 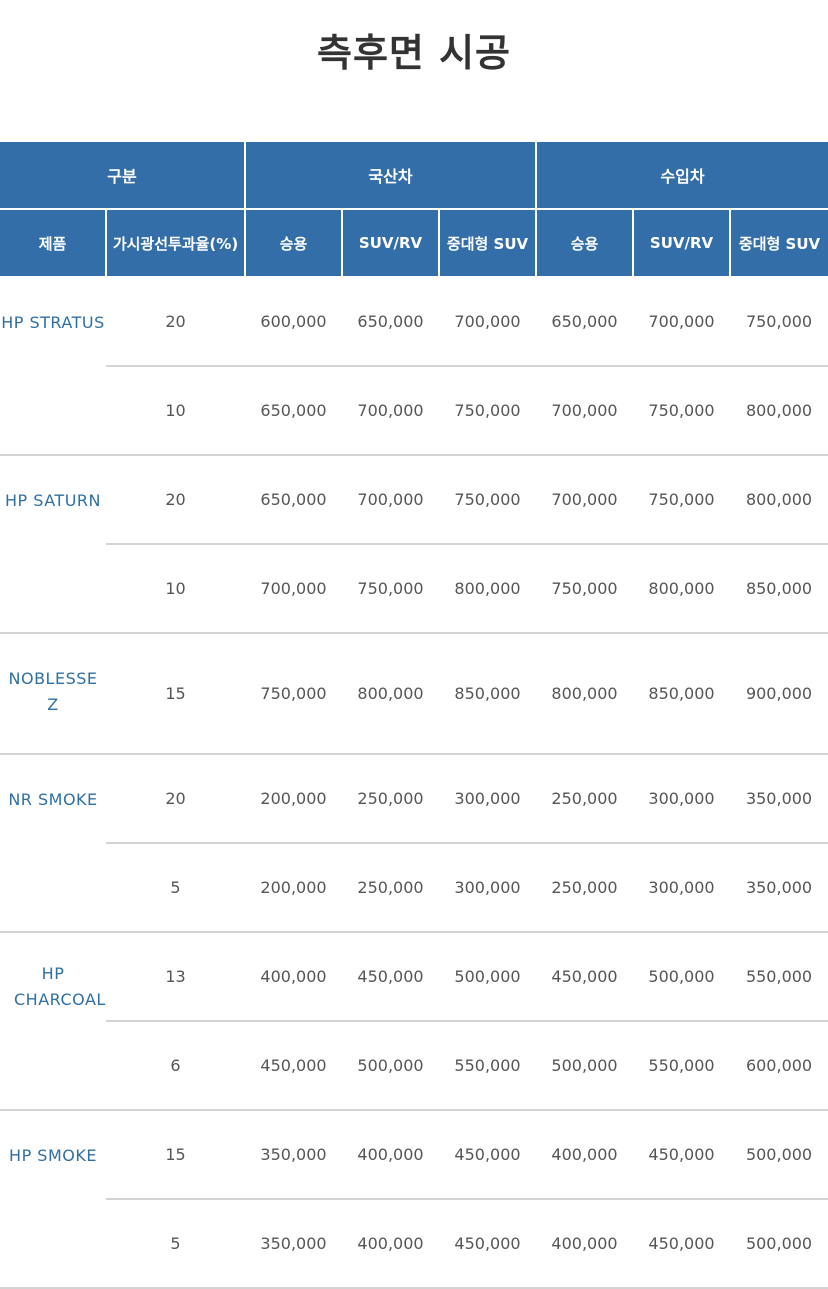 I want to click on price-cell-imported-suv-rv: 550,000, so click(x=682, y=1066).